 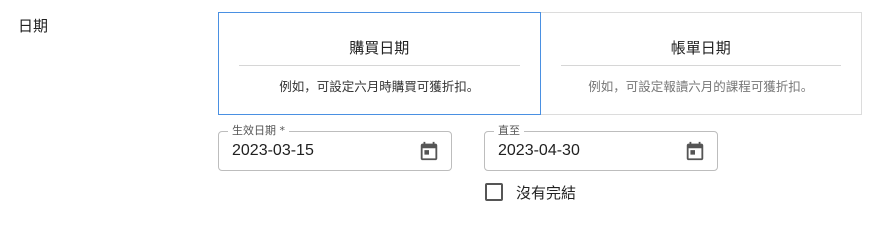 I want to click on start-date-field: 生效日期 *, so click(x=335, y=147).